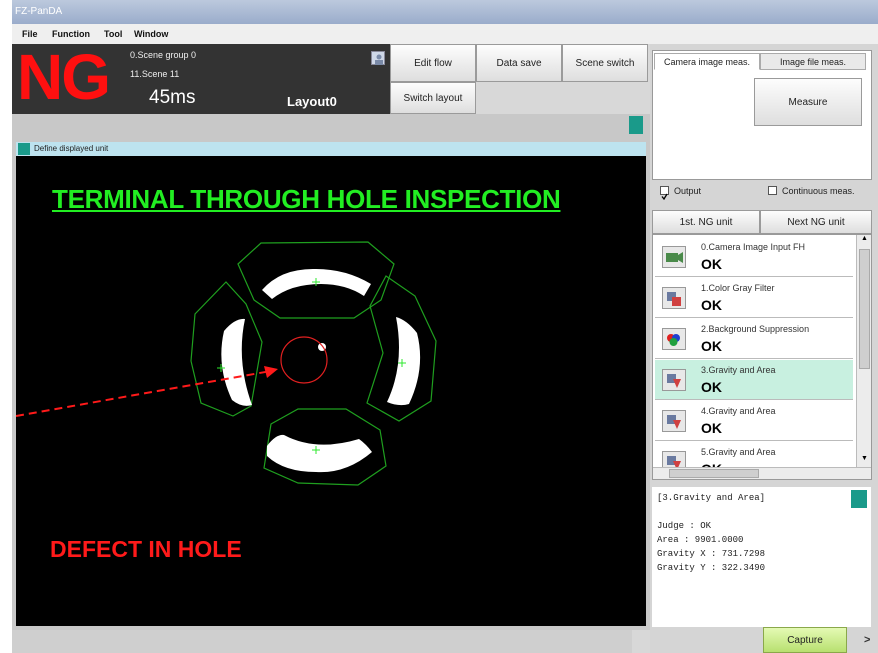 This screenshot has height=653, width=878. I want to click on scene-switch-button: Scene switch, so click(605, 63).